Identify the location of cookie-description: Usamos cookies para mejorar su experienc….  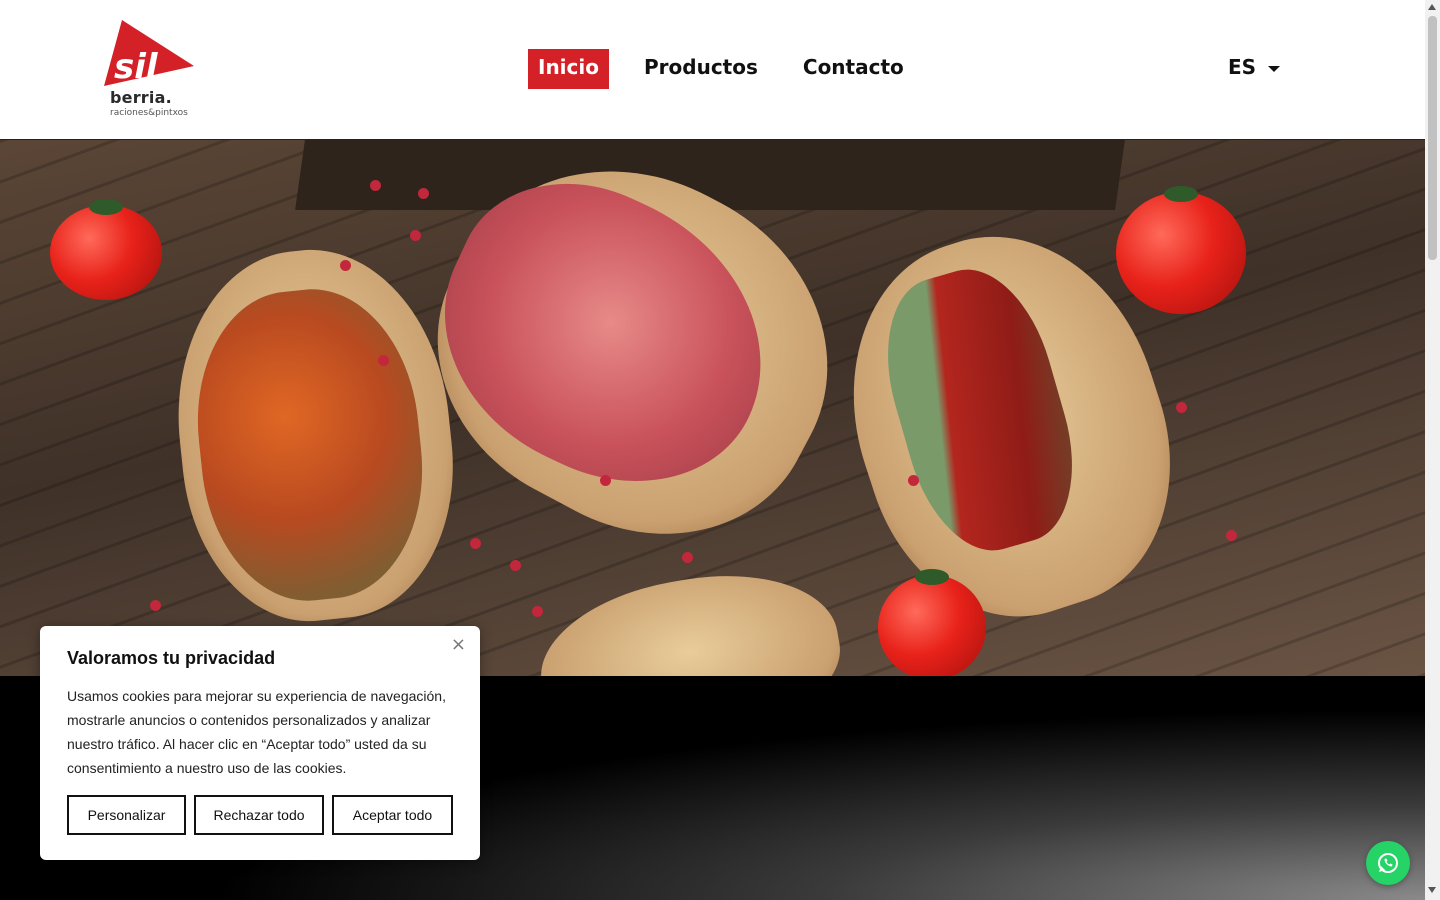
(256, 732).